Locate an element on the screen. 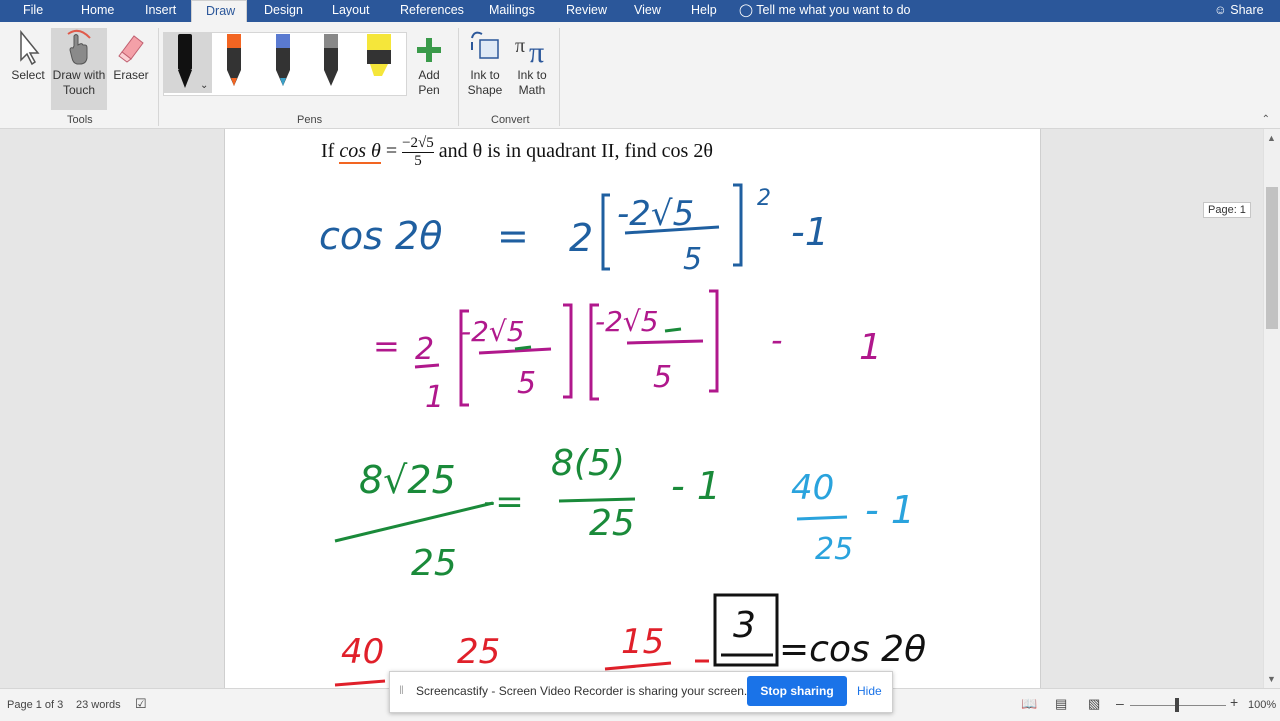 The image size is (1280, 721). hand-touch-icon is located at coordinates (79, 47).